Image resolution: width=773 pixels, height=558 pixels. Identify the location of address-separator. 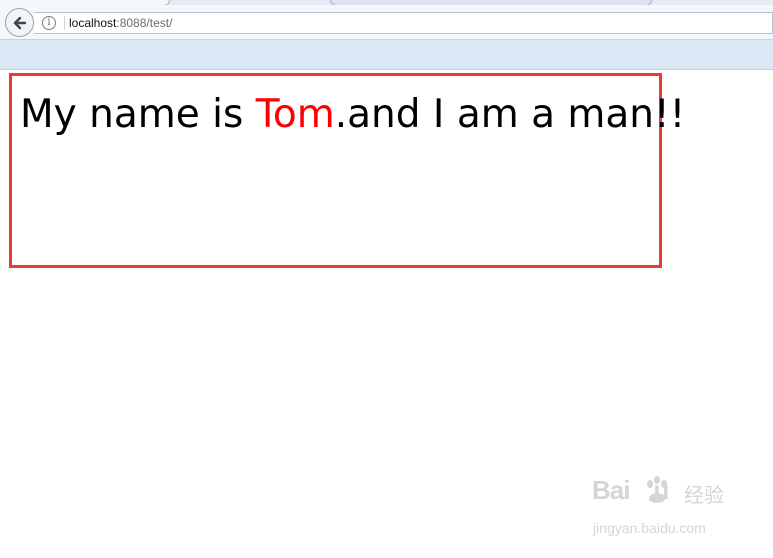
(64, 23).